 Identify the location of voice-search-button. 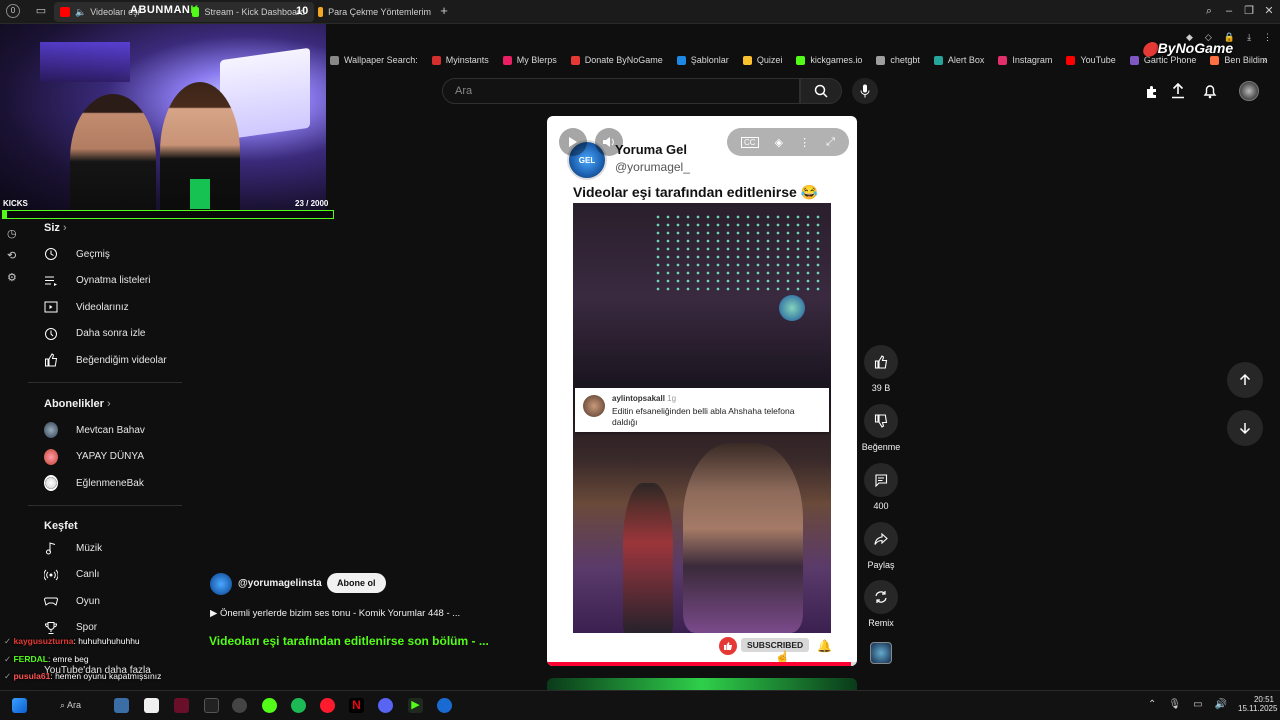
(865, 91).